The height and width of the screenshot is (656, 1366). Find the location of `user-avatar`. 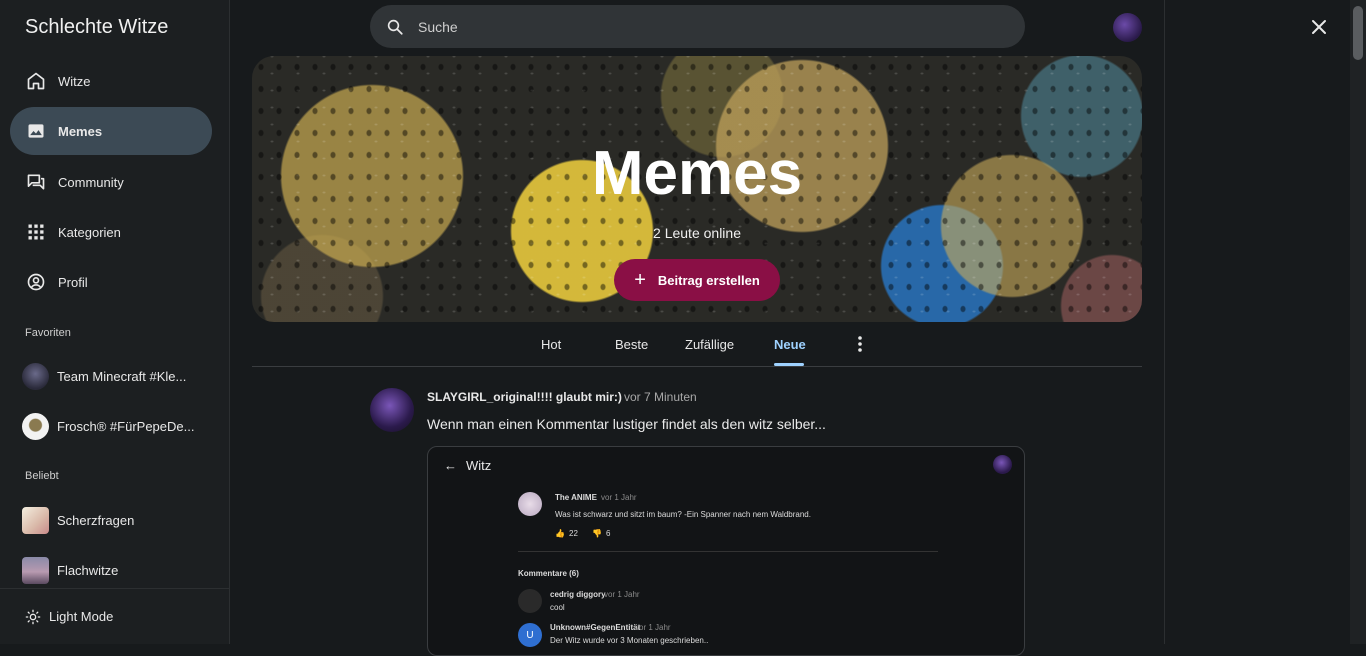

user-avatar is located at coordinates (1127, 27).